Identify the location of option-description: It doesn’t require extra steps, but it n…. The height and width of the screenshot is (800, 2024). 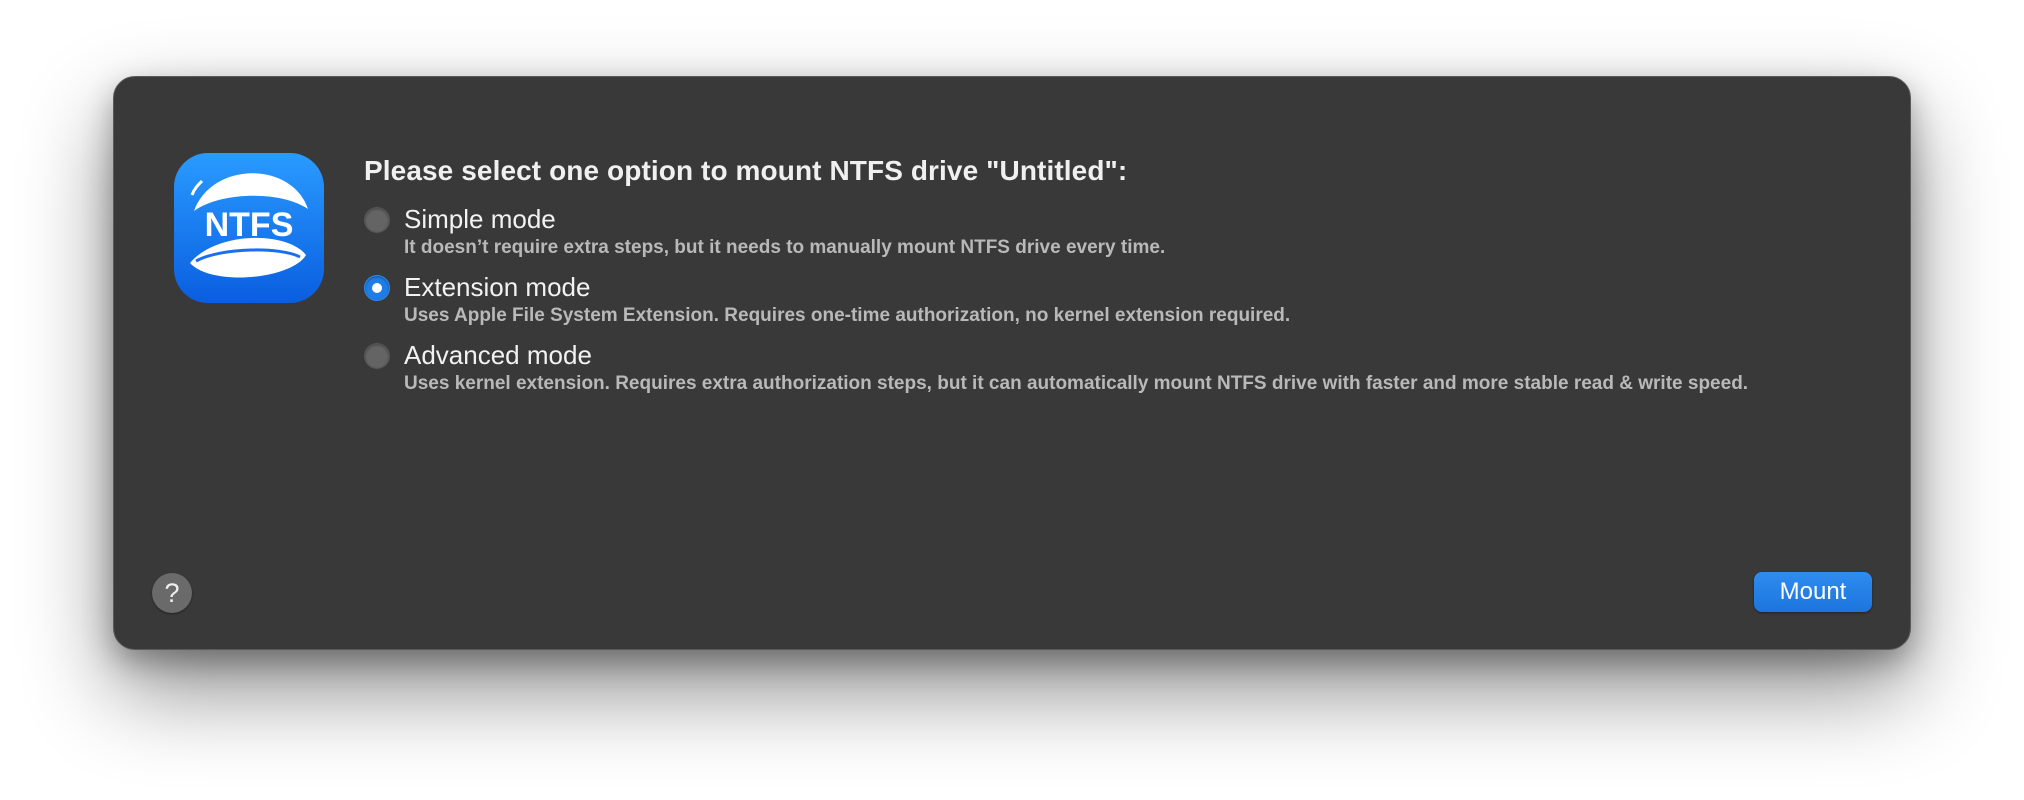
(785, 247).